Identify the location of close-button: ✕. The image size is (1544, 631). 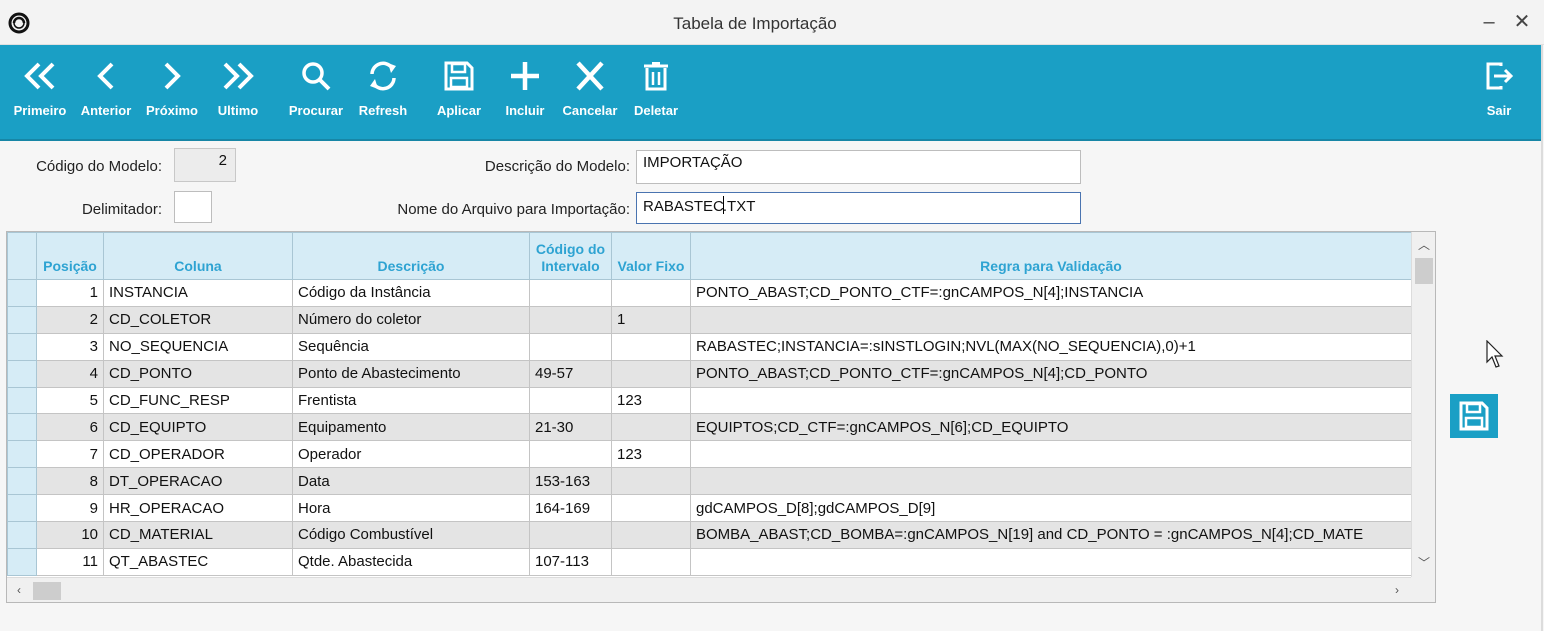
(1522, 22).